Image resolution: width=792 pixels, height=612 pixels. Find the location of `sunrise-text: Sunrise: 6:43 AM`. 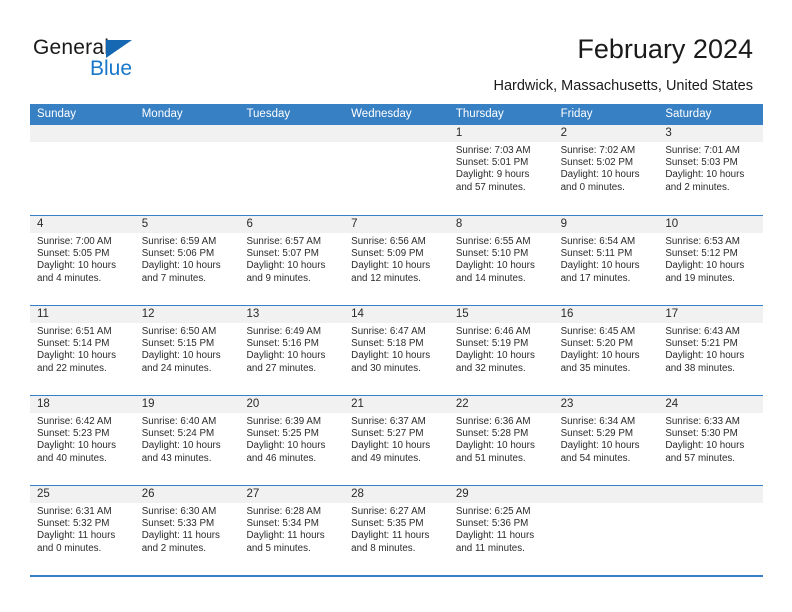

sunrise-text: Sunrise: 6:43 AM is located at coordinates (702, 331).